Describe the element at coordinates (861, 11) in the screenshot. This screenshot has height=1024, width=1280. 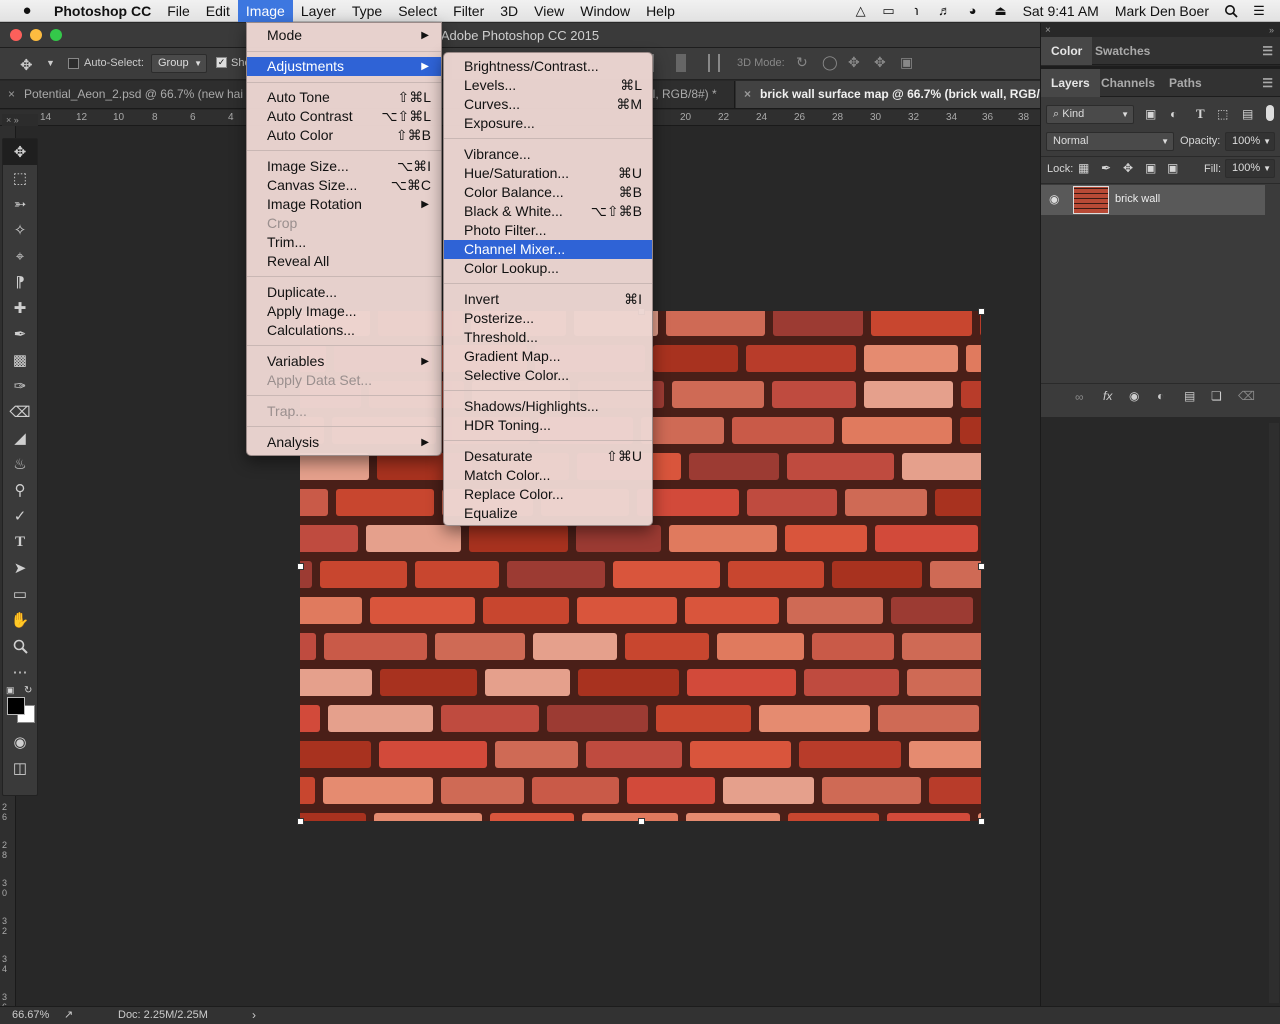
I see `adobe-cc-icon: △` at that location.